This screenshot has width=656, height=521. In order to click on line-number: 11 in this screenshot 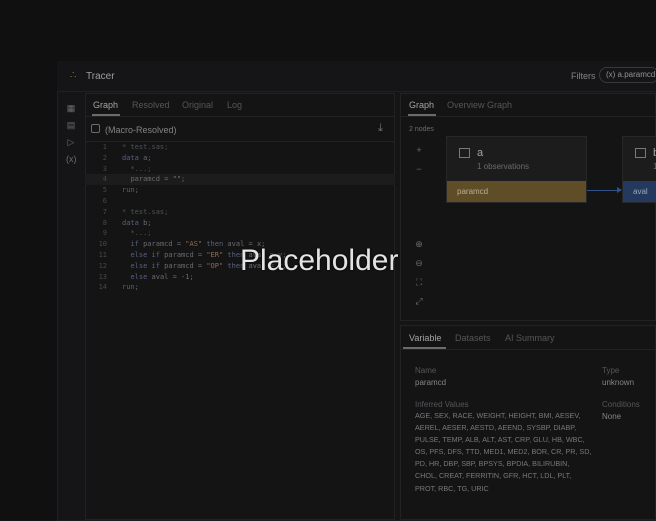, I will do `click(102, 255)`.